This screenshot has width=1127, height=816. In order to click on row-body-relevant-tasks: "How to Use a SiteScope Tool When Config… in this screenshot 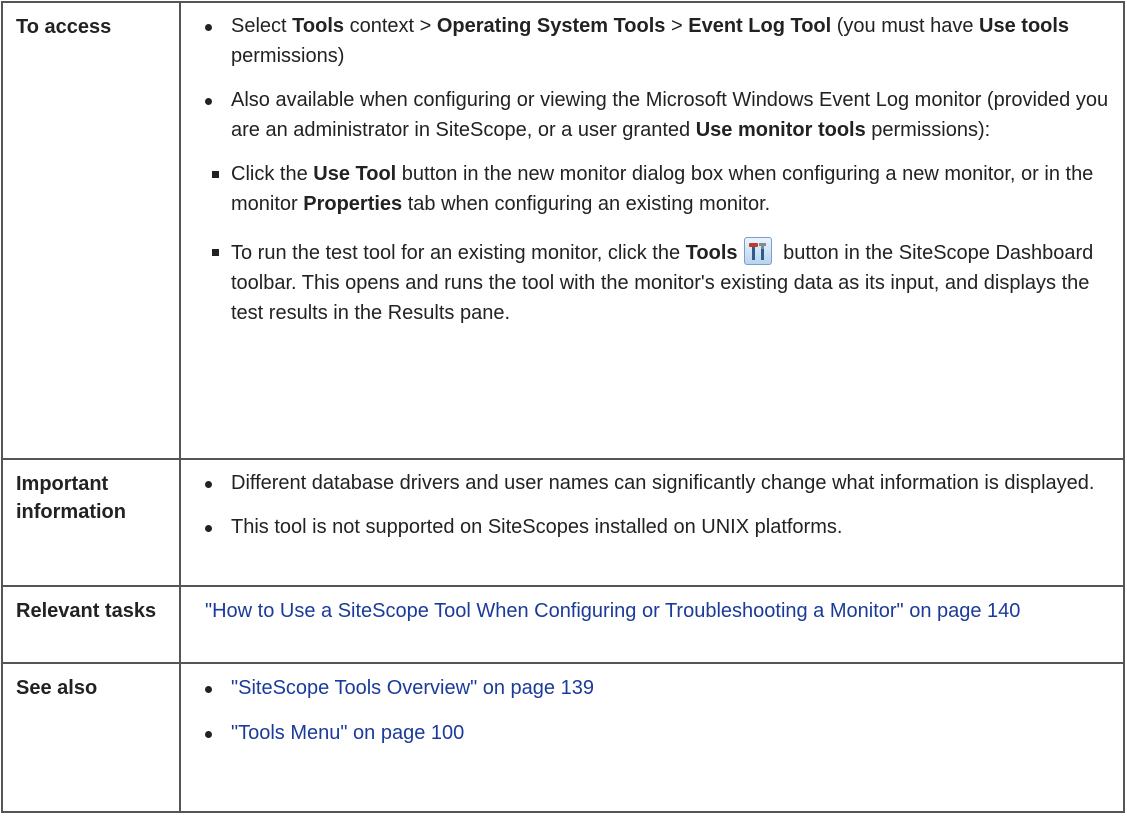, I will do `click(652, 624)`.